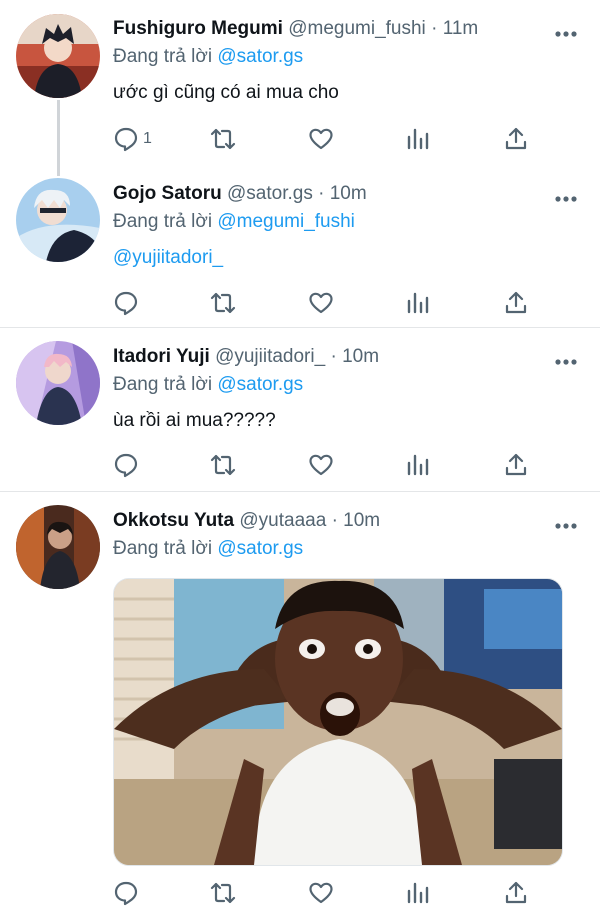 This screenshot has height=906, width=600. Describe the element at coordinates (58, 383) in the screenshot. I see `avatar-itadori` at that location.